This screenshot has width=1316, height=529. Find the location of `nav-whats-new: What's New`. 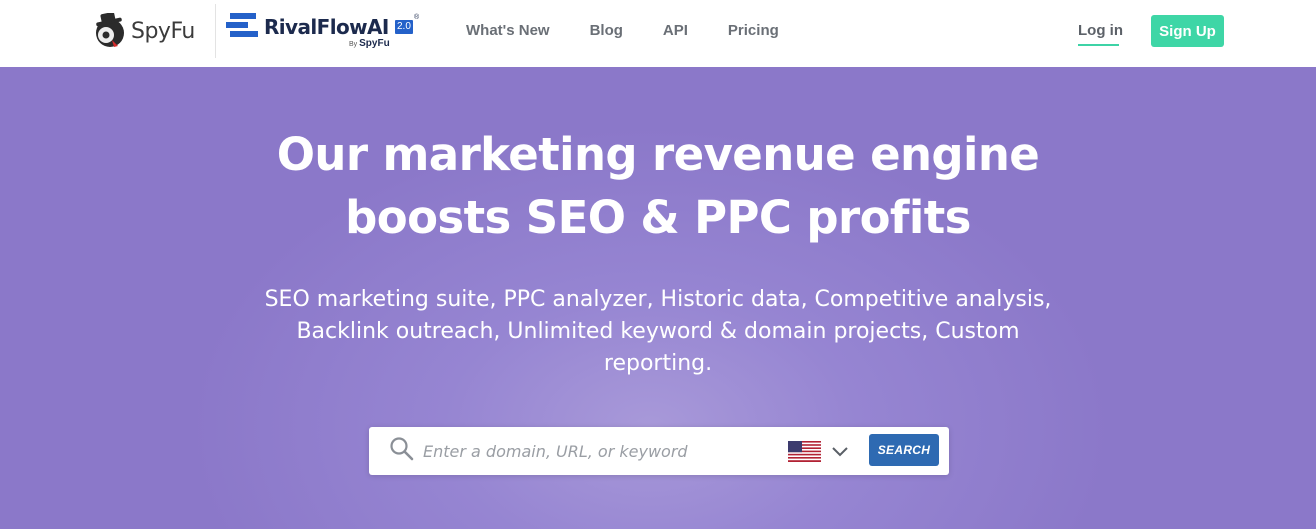

nav-whats-new: What's New is located at coordinates (508, 30).